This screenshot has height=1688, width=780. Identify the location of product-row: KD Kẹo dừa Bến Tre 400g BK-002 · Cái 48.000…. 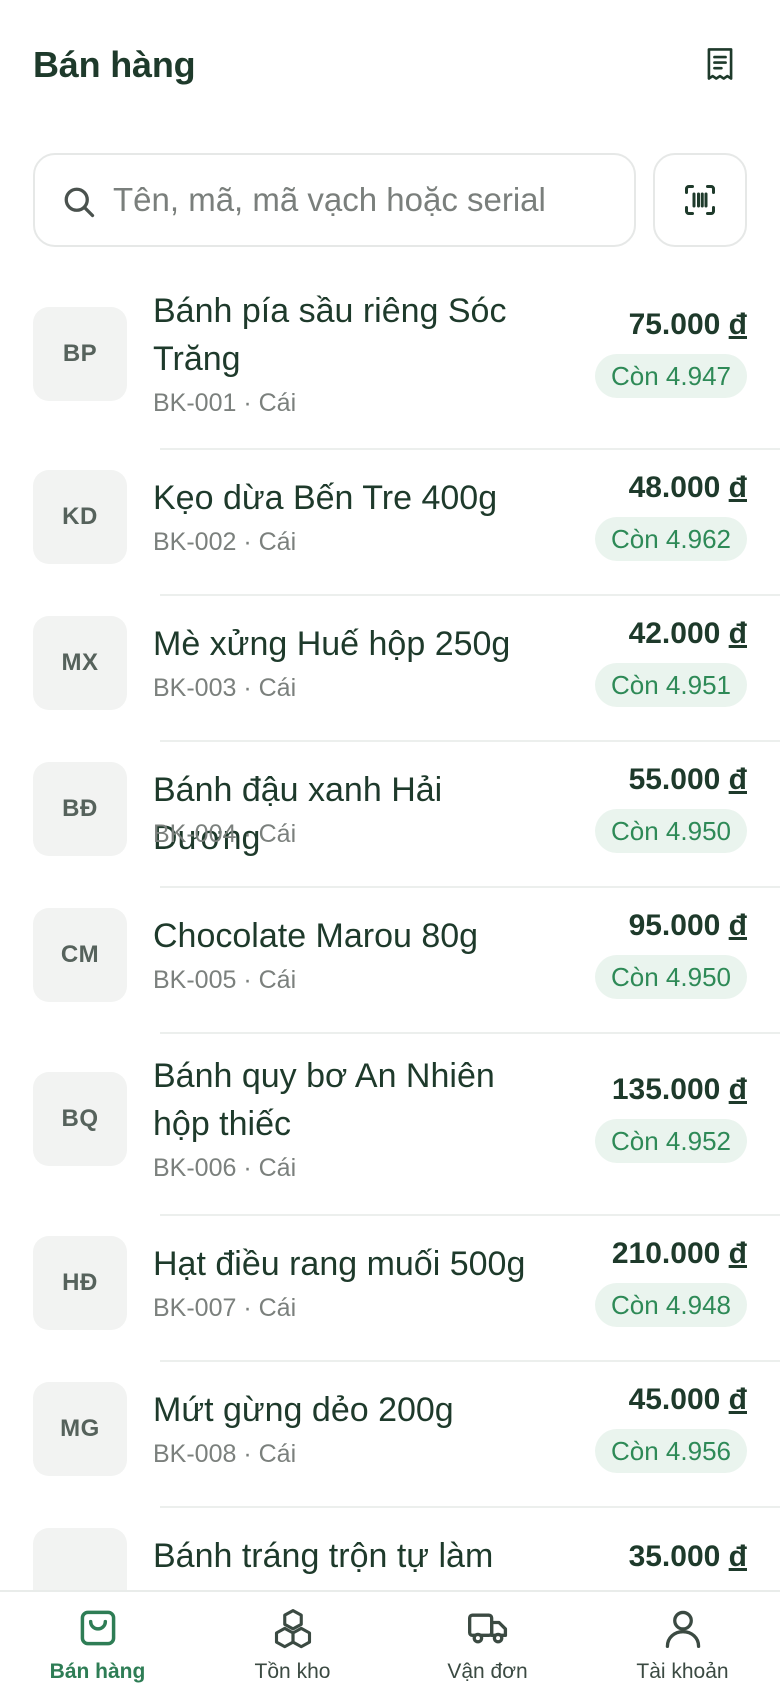
(390, 523).